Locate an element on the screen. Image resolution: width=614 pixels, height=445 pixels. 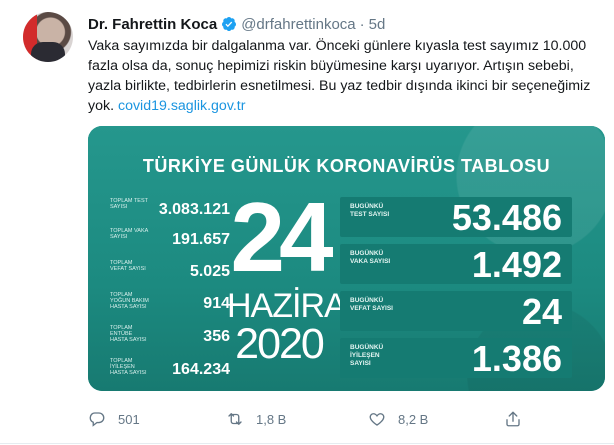
date-year: 2020 is located at coordinates (280, 344).